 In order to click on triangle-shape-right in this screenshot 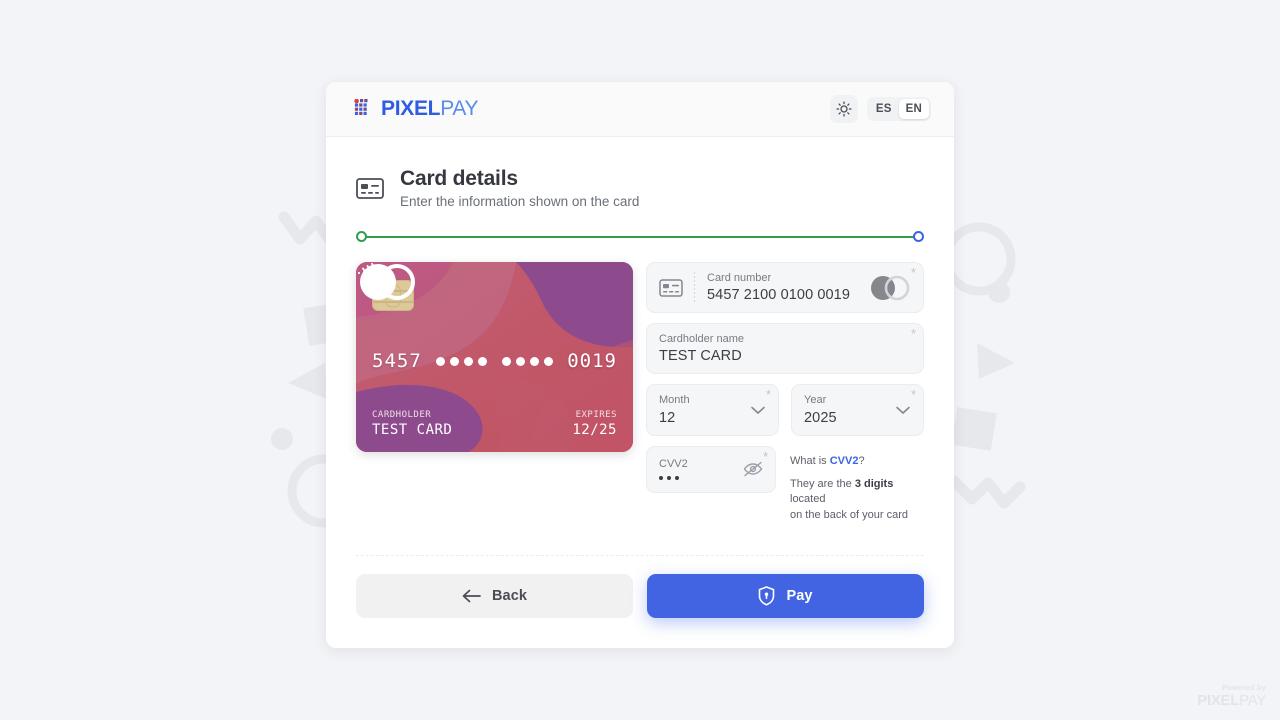, I will do `click(996, 361)`.